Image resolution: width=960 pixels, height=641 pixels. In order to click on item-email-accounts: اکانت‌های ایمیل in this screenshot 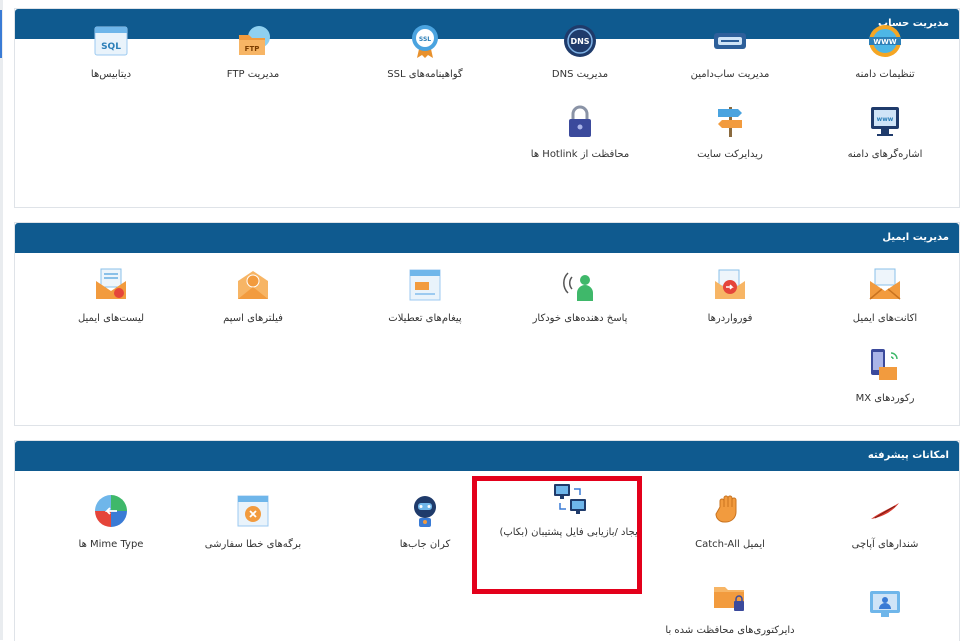, I will do `click(885, 296)`.